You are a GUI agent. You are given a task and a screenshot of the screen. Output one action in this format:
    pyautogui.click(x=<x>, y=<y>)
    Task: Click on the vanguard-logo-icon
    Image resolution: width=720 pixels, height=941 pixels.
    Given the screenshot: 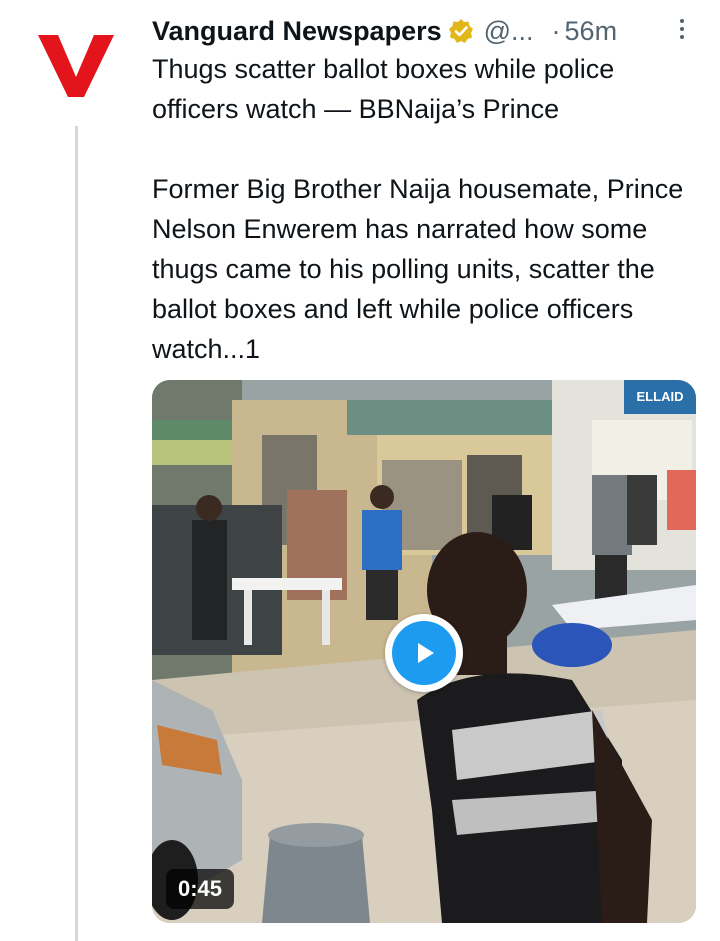 What is the action you would take?
    pyautogui.click(x=76, y=66)
    